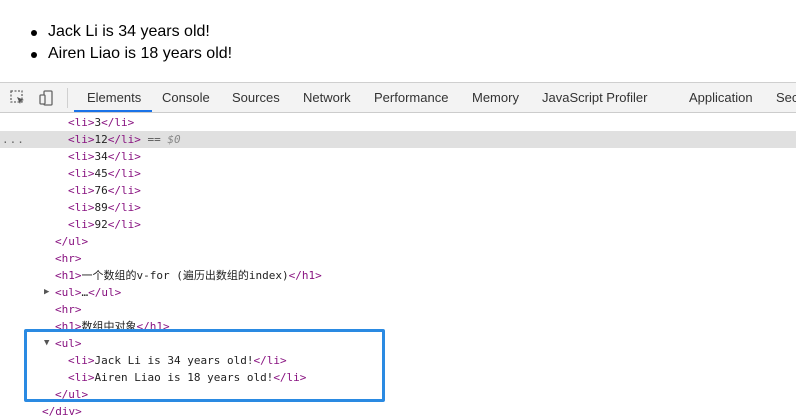 Image resolution: width=796 pixels, height=418 pixels. Describe the element at coordinates (398, 275) in the screenshot. I see `dom-node: <h1>一个数组的v-for (遍历出数组的index)</h1>` at that location.